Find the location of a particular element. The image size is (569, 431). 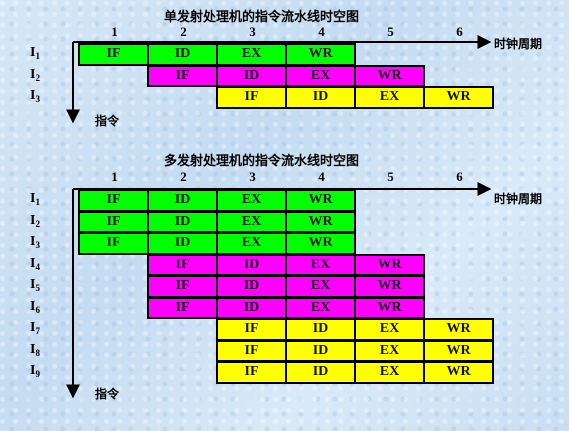

diagram1-clock-label-2: 2 is located at coordinates (183, 31).